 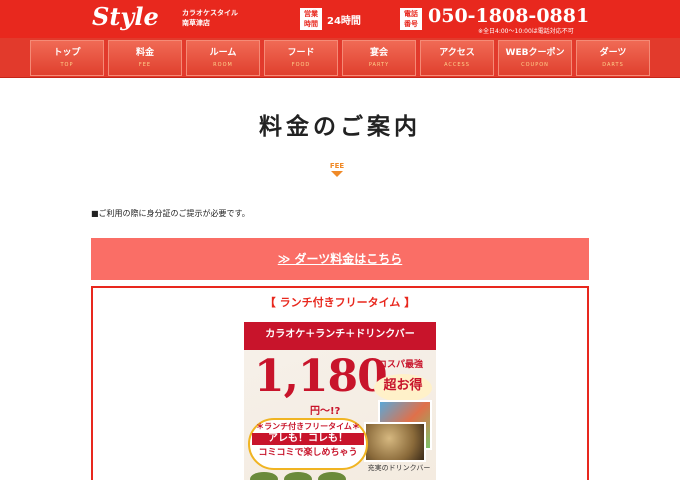 I want to click on promo-headline: カラオケ＋ランチ＋ドリンクバー, so click(x=340, y=334).